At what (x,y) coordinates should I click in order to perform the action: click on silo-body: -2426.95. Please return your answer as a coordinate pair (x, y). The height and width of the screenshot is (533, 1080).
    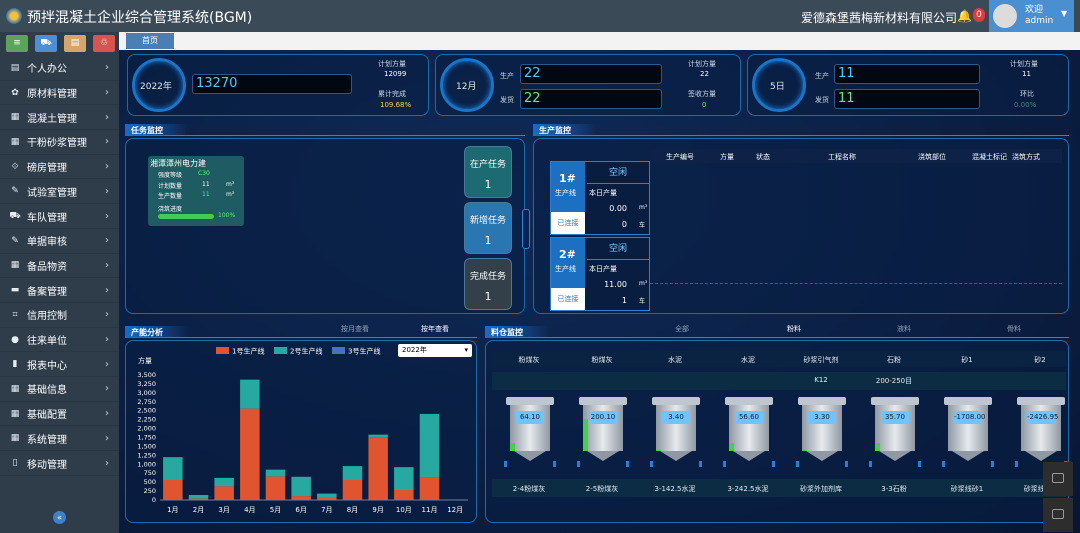
    Looking at the image, I should click on (1041, 428).